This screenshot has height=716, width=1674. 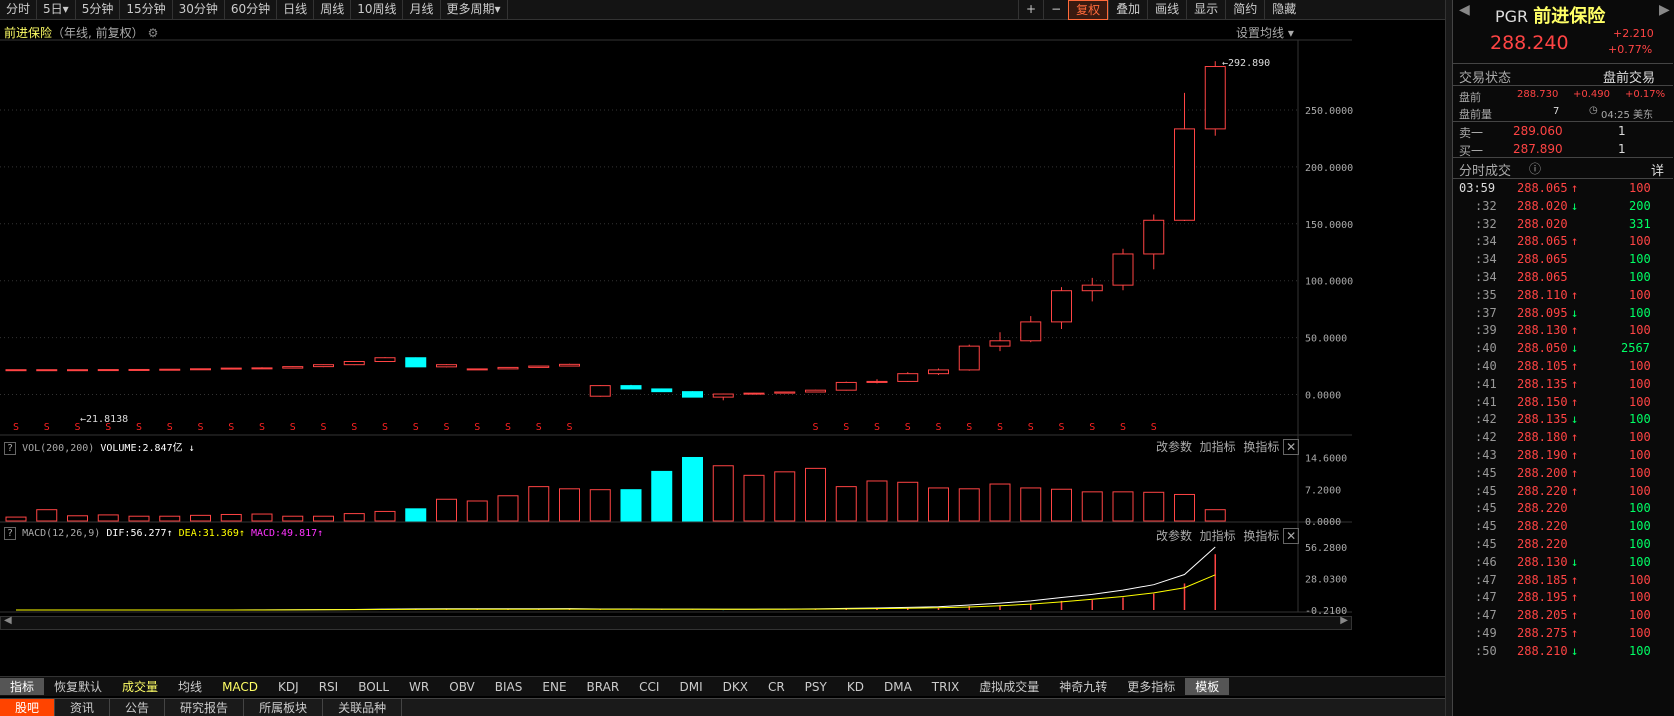 What do you see at coordinates (1485, 78) in the screenshot?
I see `status-label: 交易状态` at bounding box center [1485, 78].